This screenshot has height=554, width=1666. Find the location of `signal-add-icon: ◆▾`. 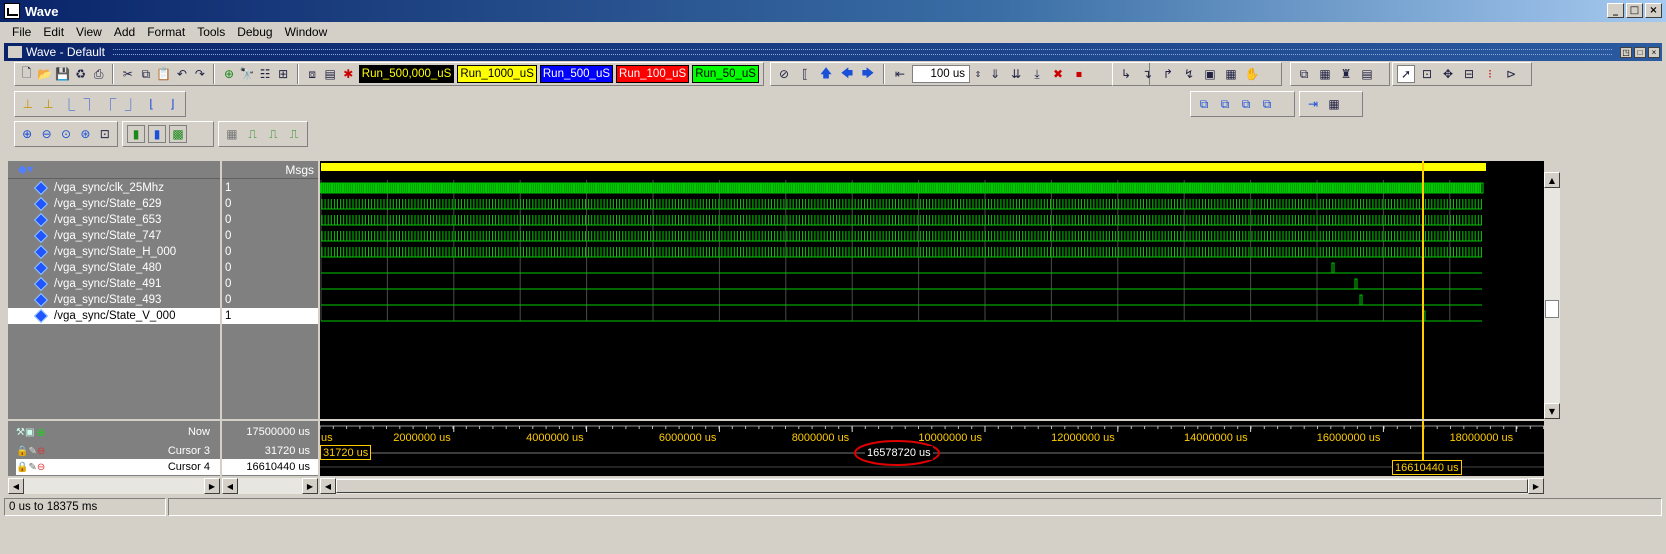

signal-add-icon: ◆▾ is located at coordinates (25, 169).